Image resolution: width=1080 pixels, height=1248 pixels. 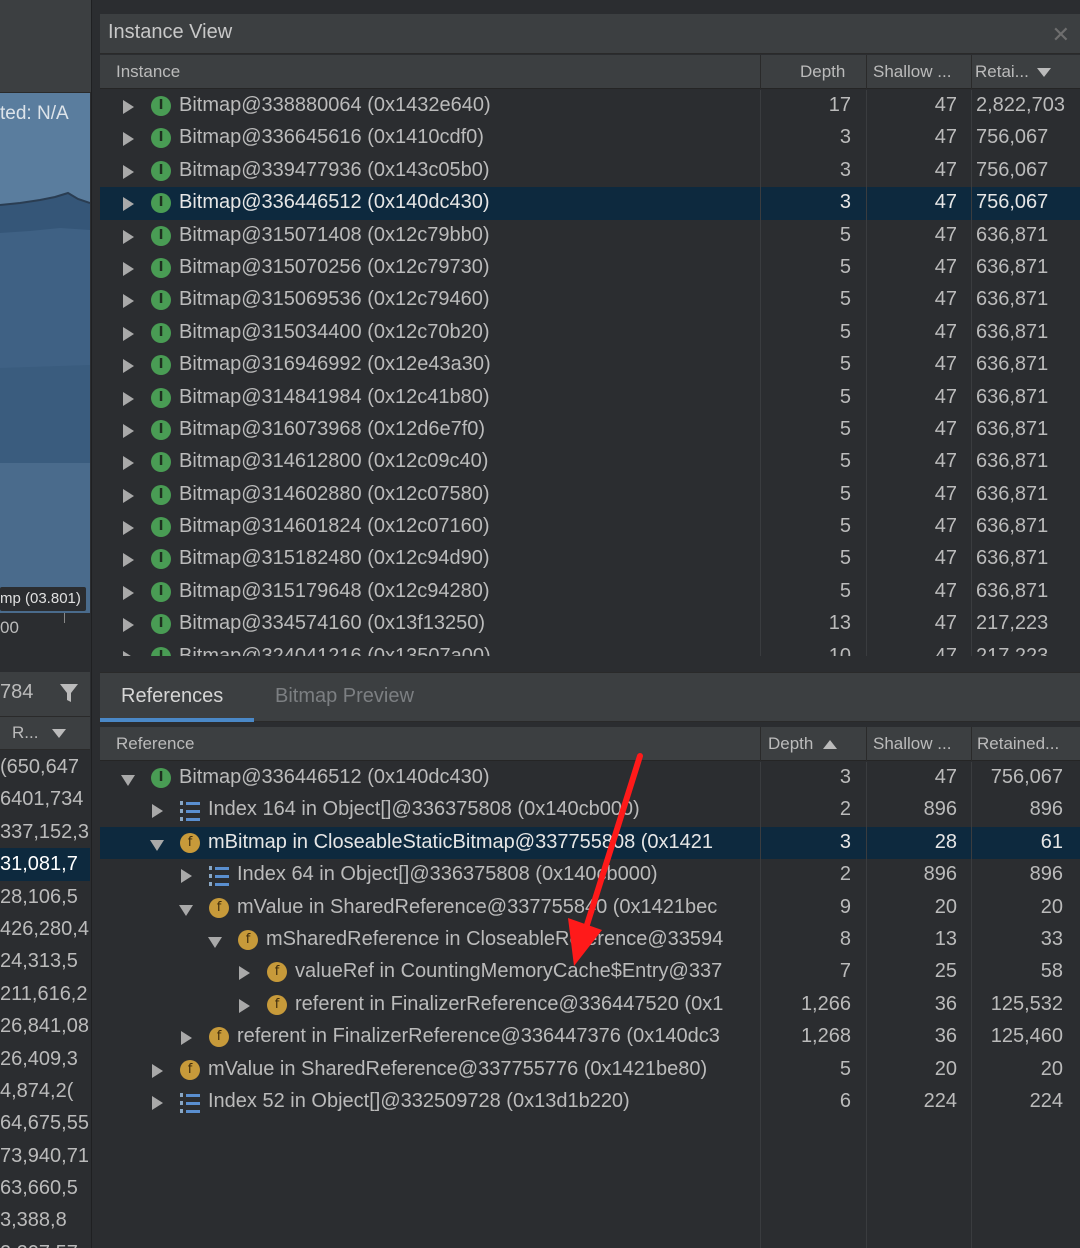 What do you see at coordinates (1061, 35) in the screenshot?
I see `close-icon: ✕` at bounding box center [1061, 35].